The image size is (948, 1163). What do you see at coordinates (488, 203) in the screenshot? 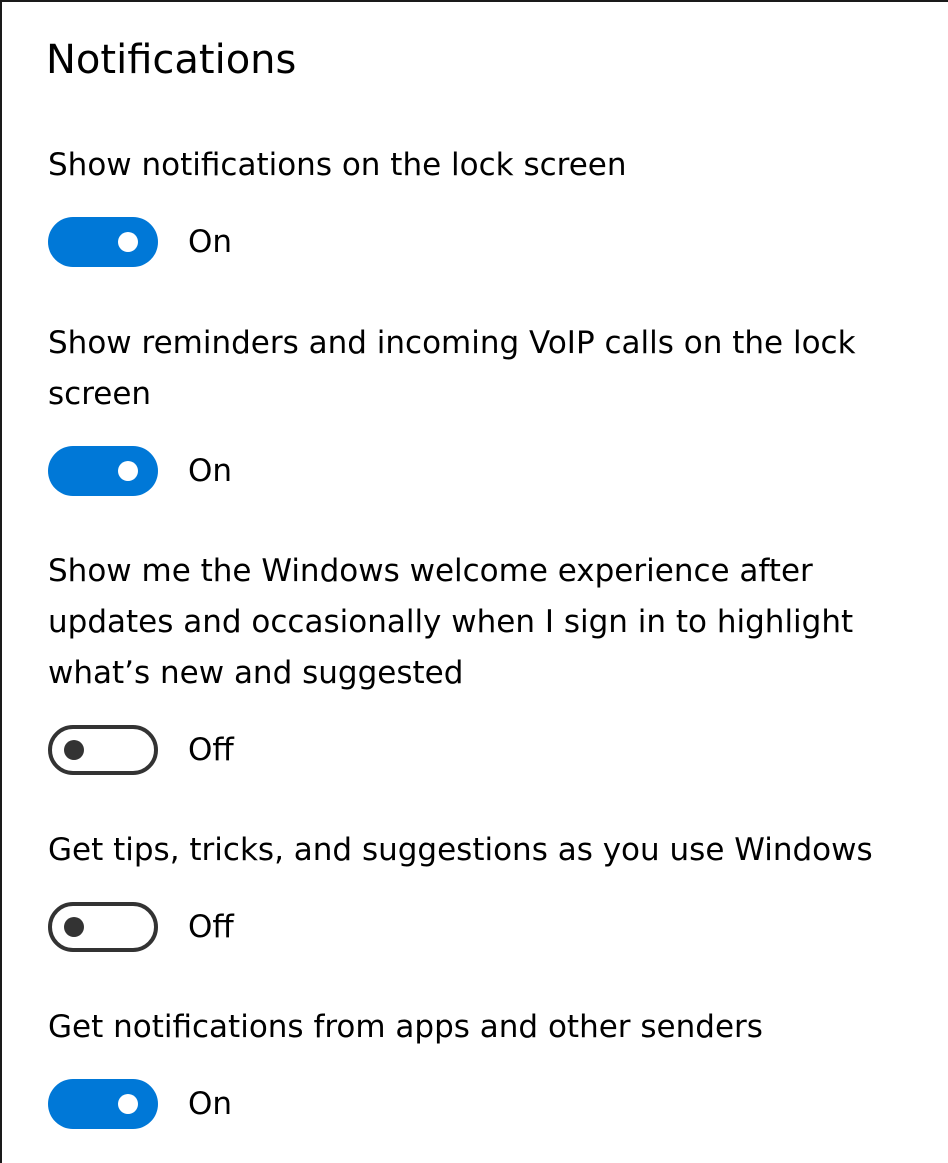
I see `setting-lock-screen-notifications: Show notifications on the lock screen On` at bounding box center [488, 203].